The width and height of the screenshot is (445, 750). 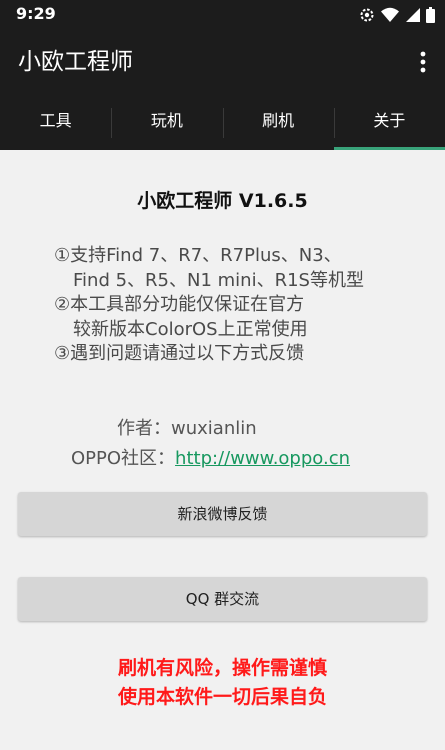 I want to click on tab-bar: 工具 玩机 刷机 关于, so click(x=222, y=123).